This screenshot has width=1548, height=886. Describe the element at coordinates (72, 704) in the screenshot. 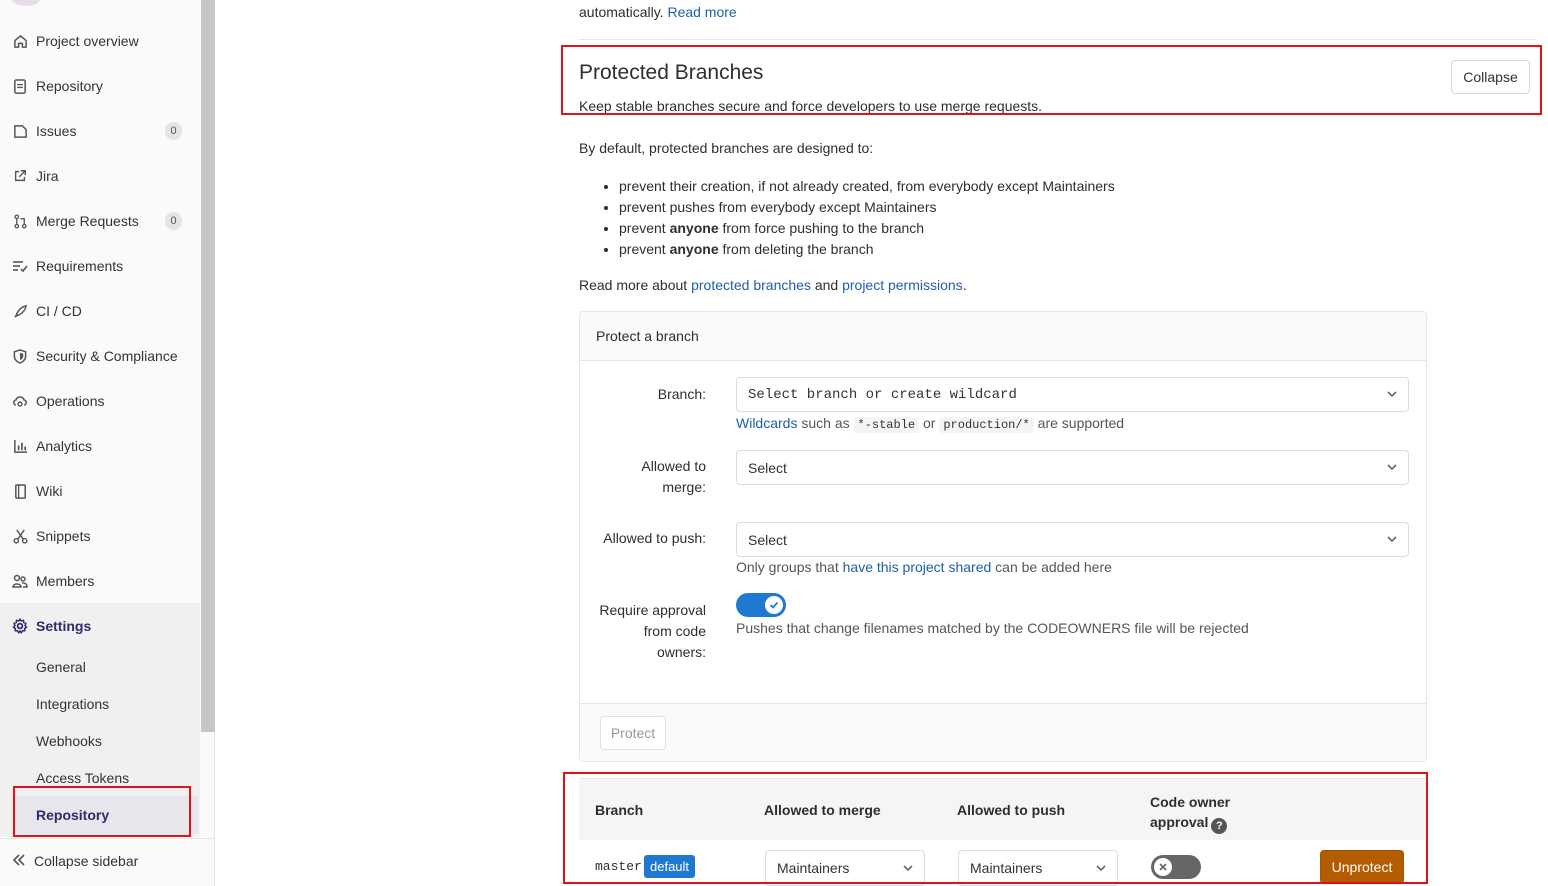

I see `settings-sub-integrations: Integrations` at that location.